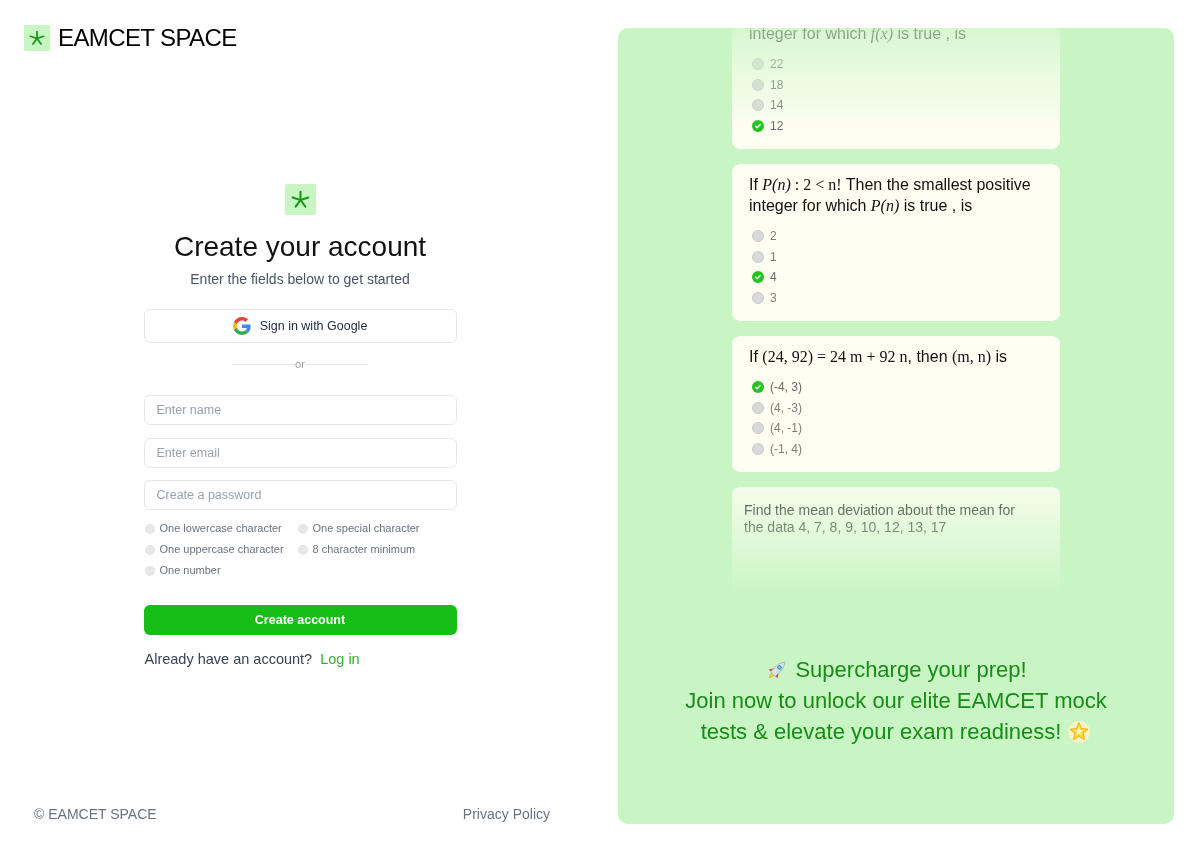 The width and height of the screenshot is (1200, 854). What do you see at coordinates (773, 257) in the screenshot?
I see `option-label: 1` at bounding box center [773, 257].